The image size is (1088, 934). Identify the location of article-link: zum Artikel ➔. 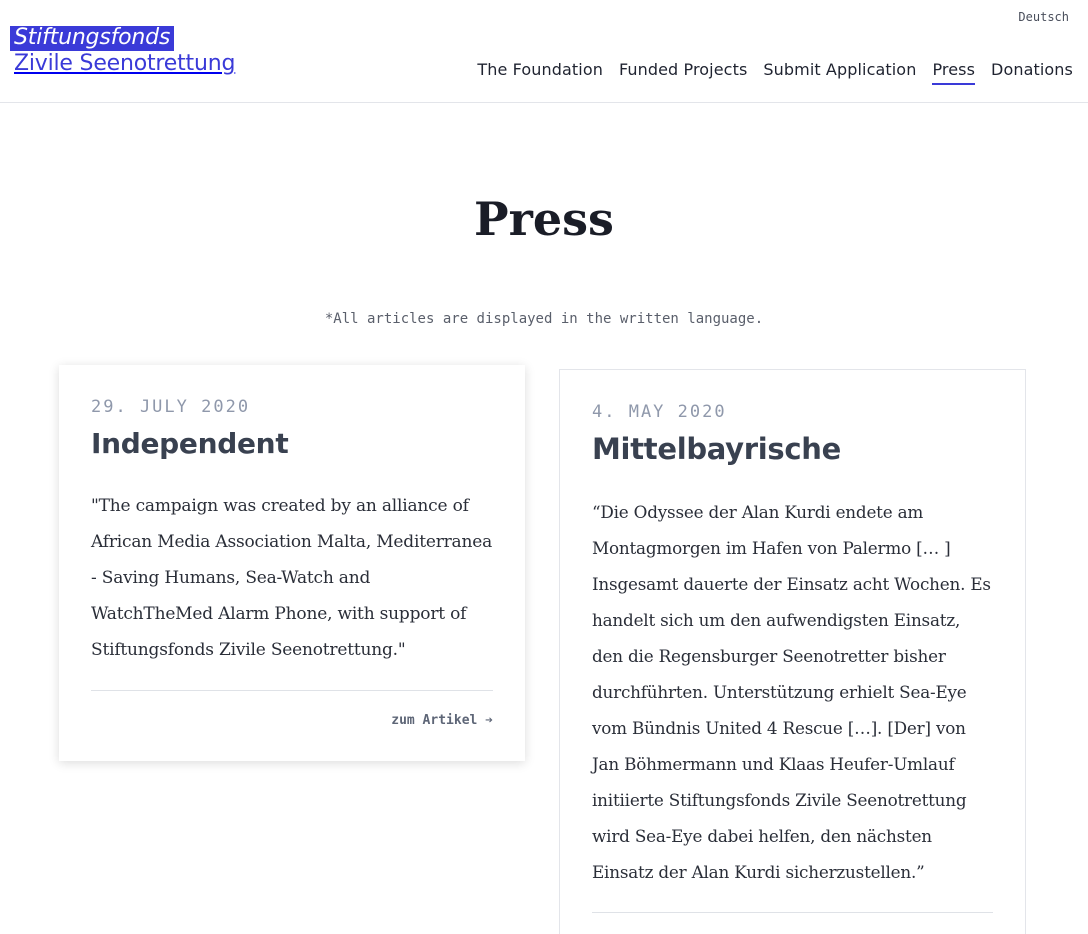
(292, 720).